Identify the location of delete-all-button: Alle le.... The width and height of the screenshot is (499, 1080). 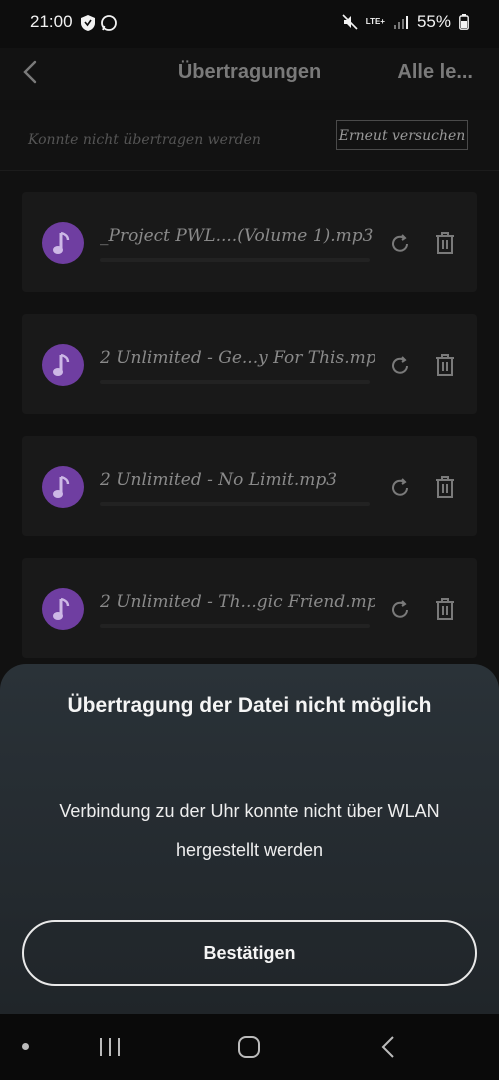
(435, 72).